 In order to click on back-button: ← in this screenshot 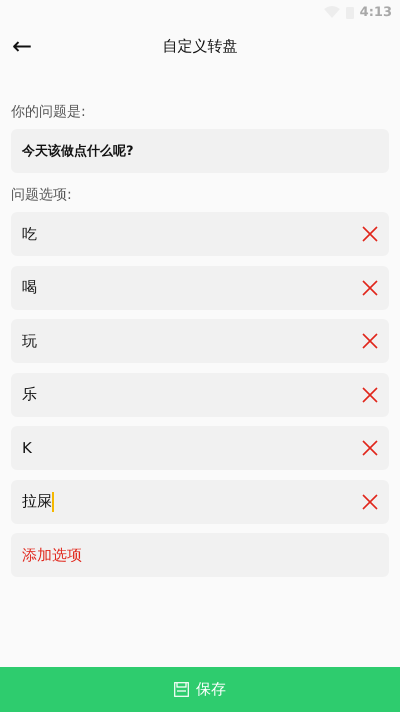, I will do `click(22, 46)`.